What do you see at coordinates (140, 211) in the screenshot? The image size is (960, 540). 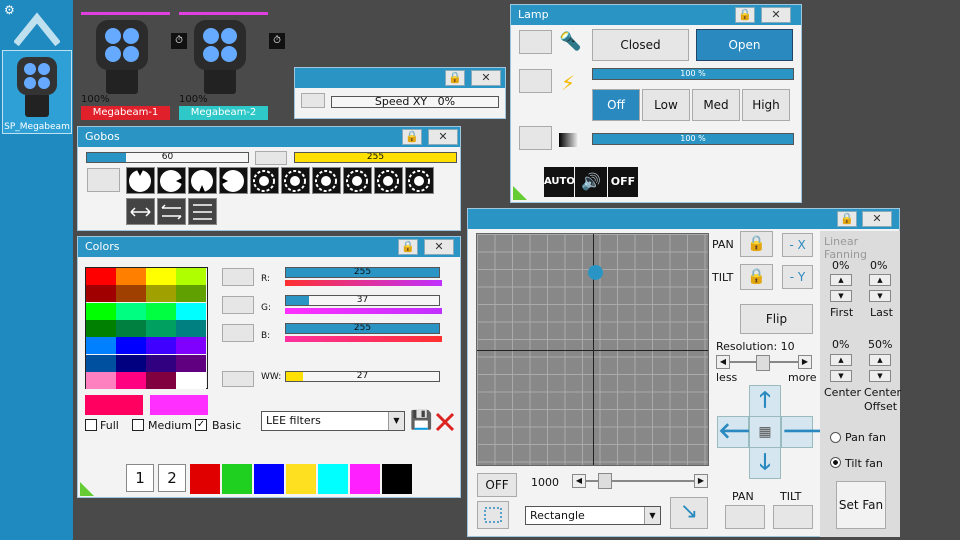 I see `shake-horizontal-icon` at bounding box center [140, 211].